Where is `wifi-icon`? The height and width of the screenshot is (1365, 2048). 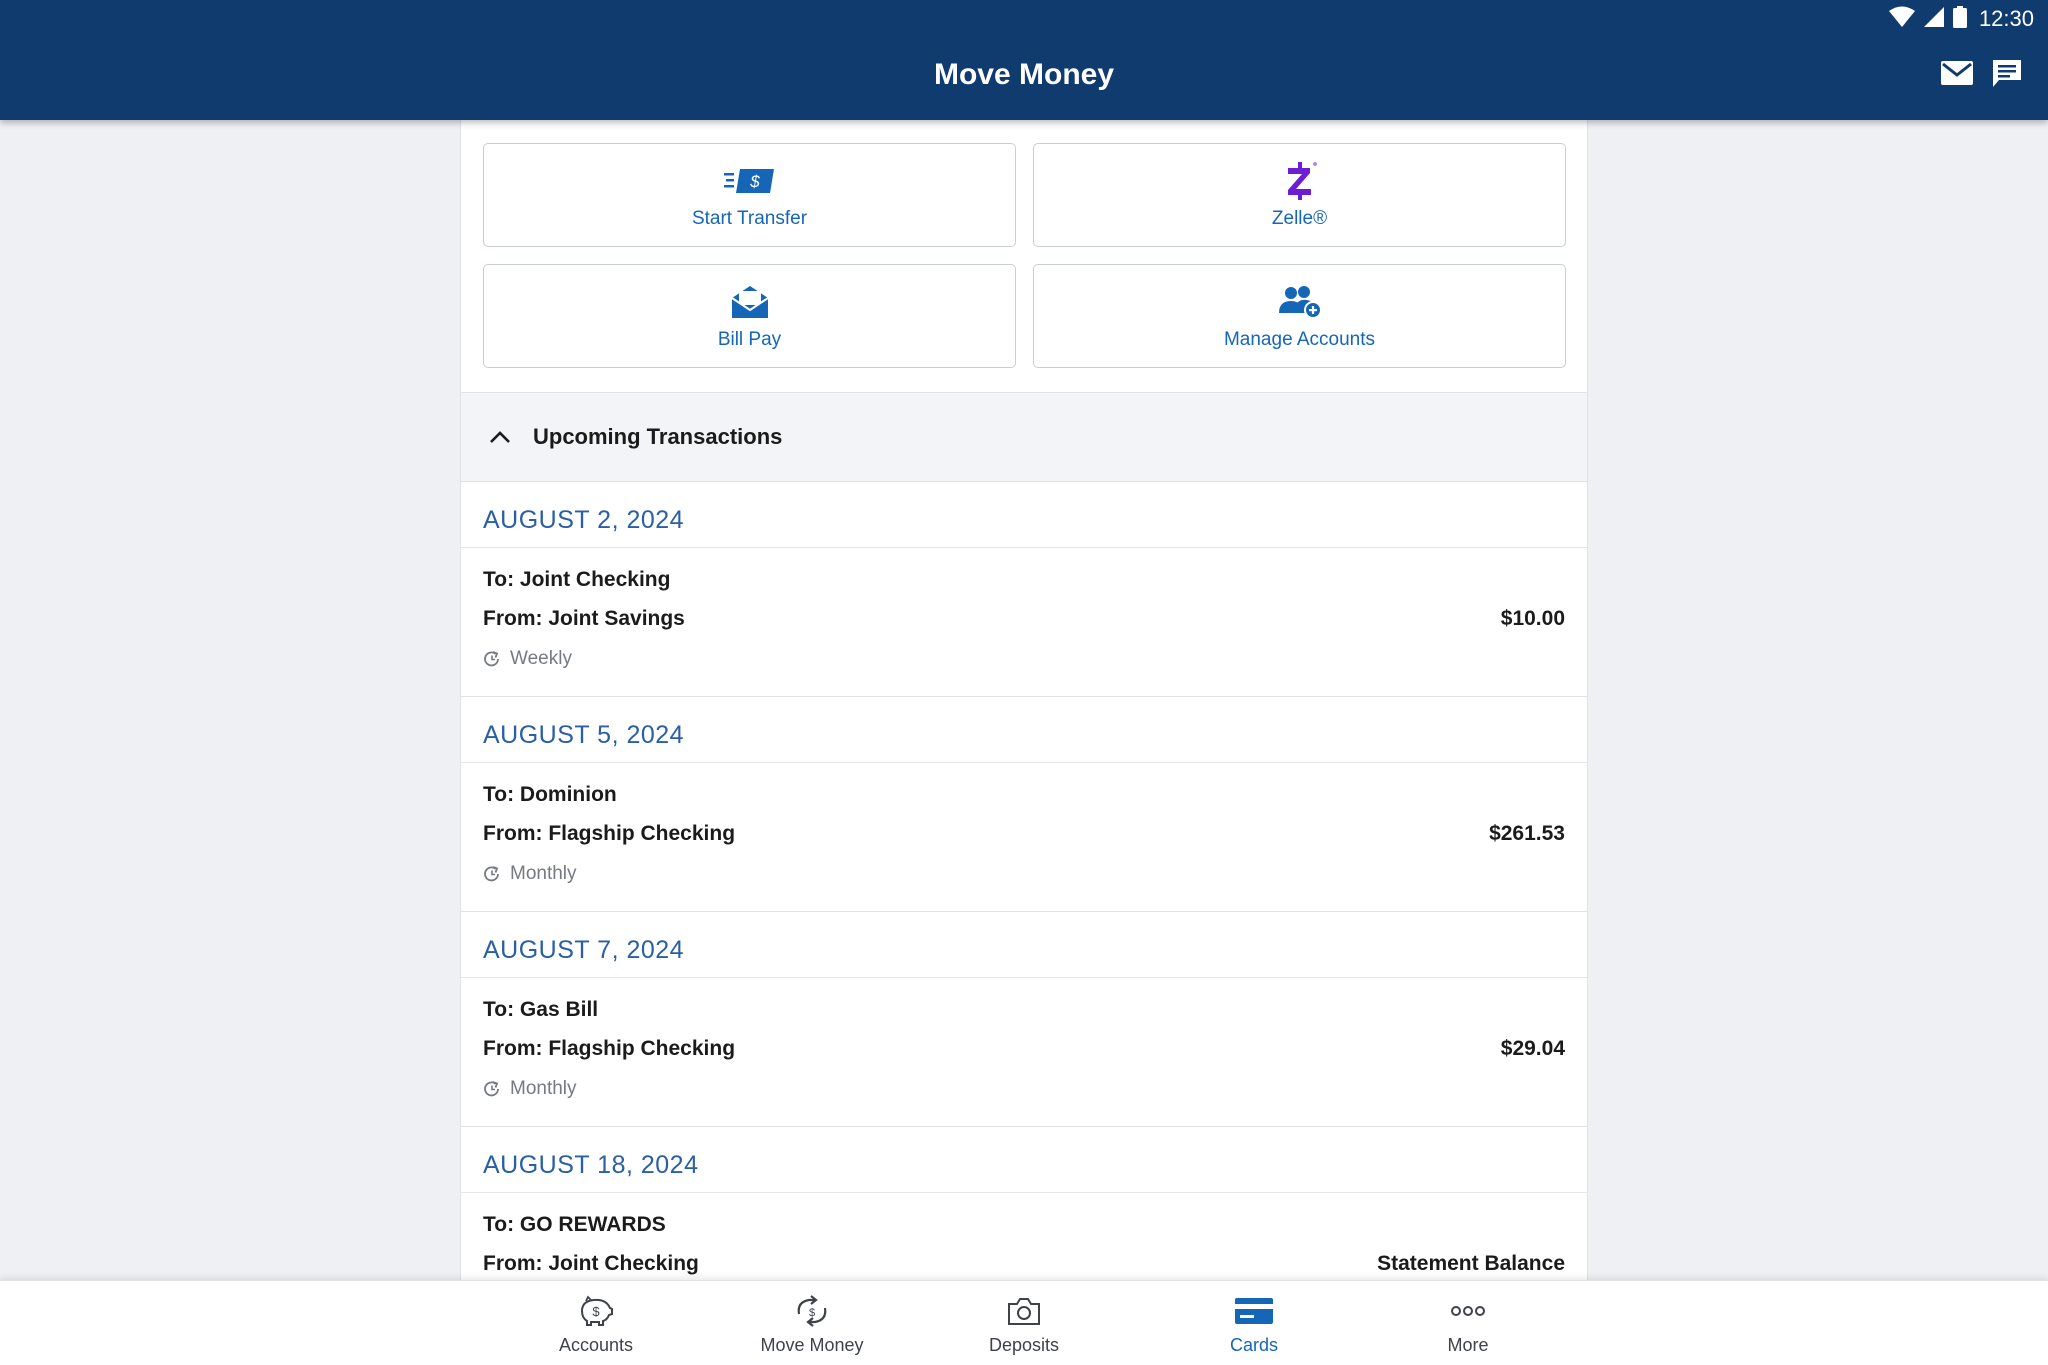
wifi-icon is located at coordinates (1901, 19).